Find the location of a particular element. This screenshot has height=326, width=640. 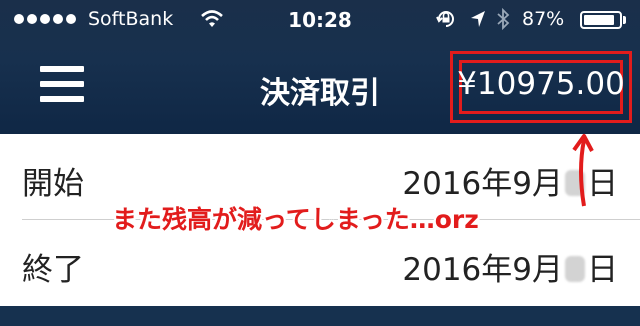

status-bar: SoftBank 10:28 87% is located at coordinates (320, 20).